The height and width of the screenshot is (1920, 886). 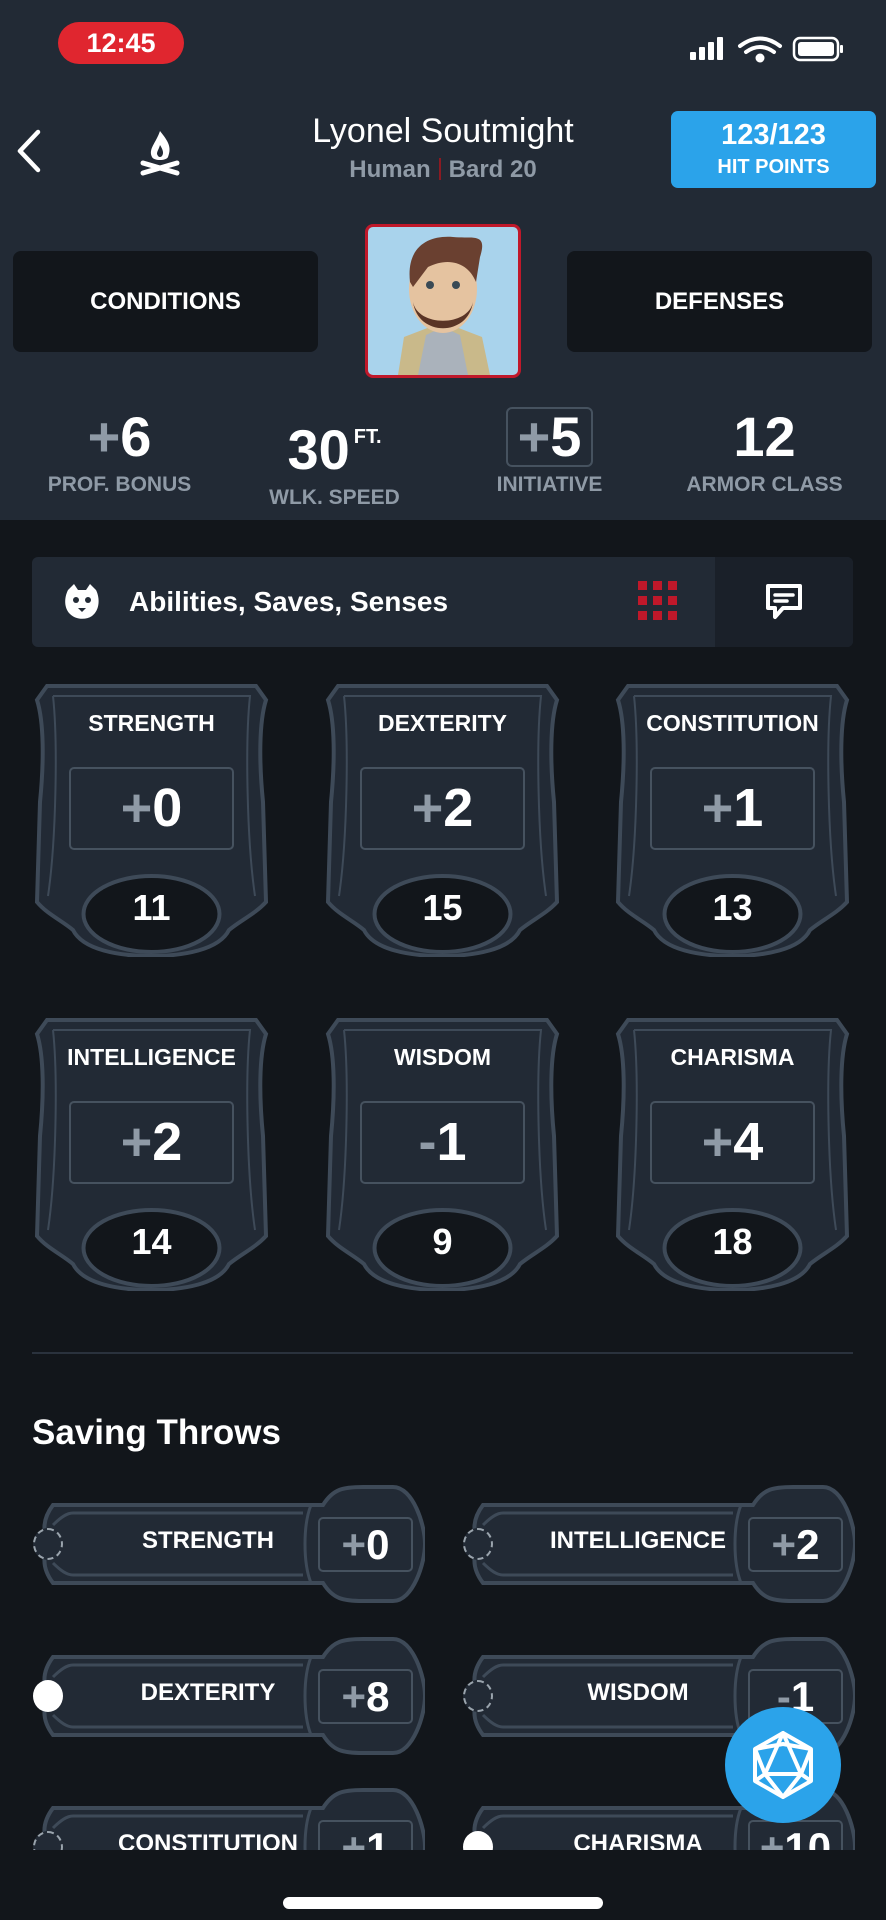 What do you see at coordinates (443, 301) in the screenshot?
I see `character-portrait` at bounding box center [443, 301].